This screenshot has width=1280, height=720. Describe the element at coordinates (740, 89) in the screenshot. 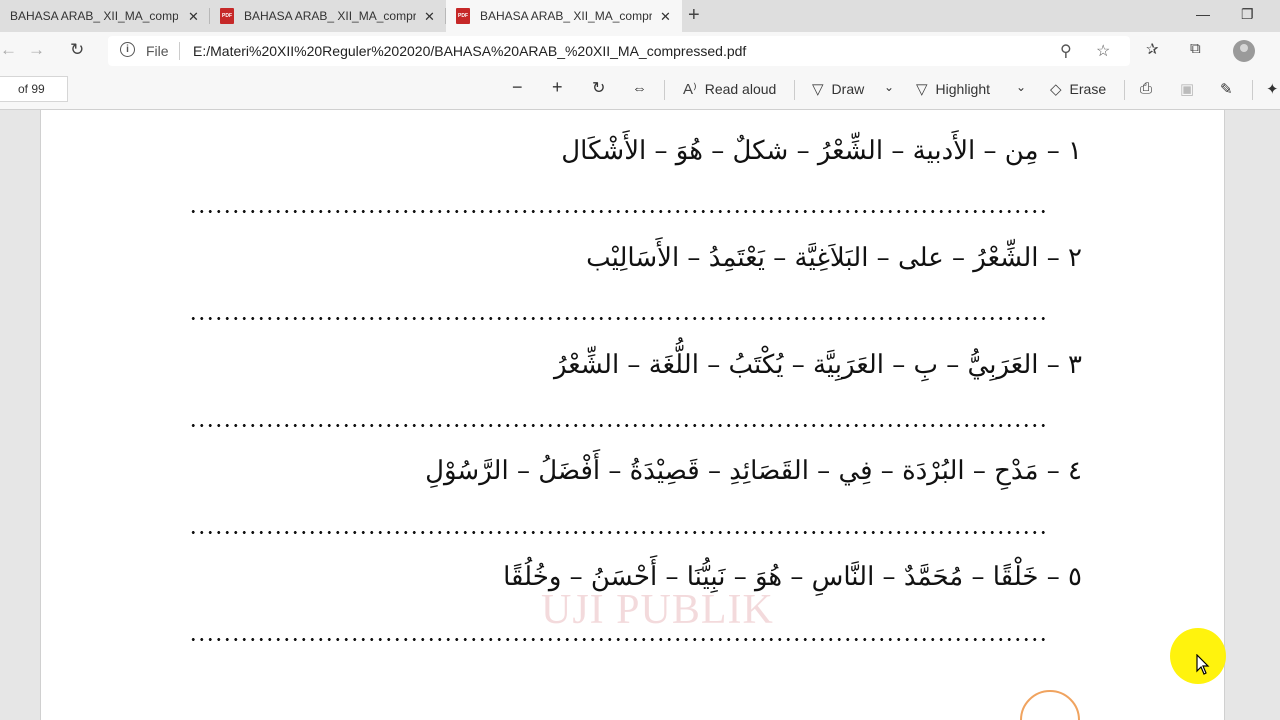

I see `read-aloud-label: Read aloud` at that location.